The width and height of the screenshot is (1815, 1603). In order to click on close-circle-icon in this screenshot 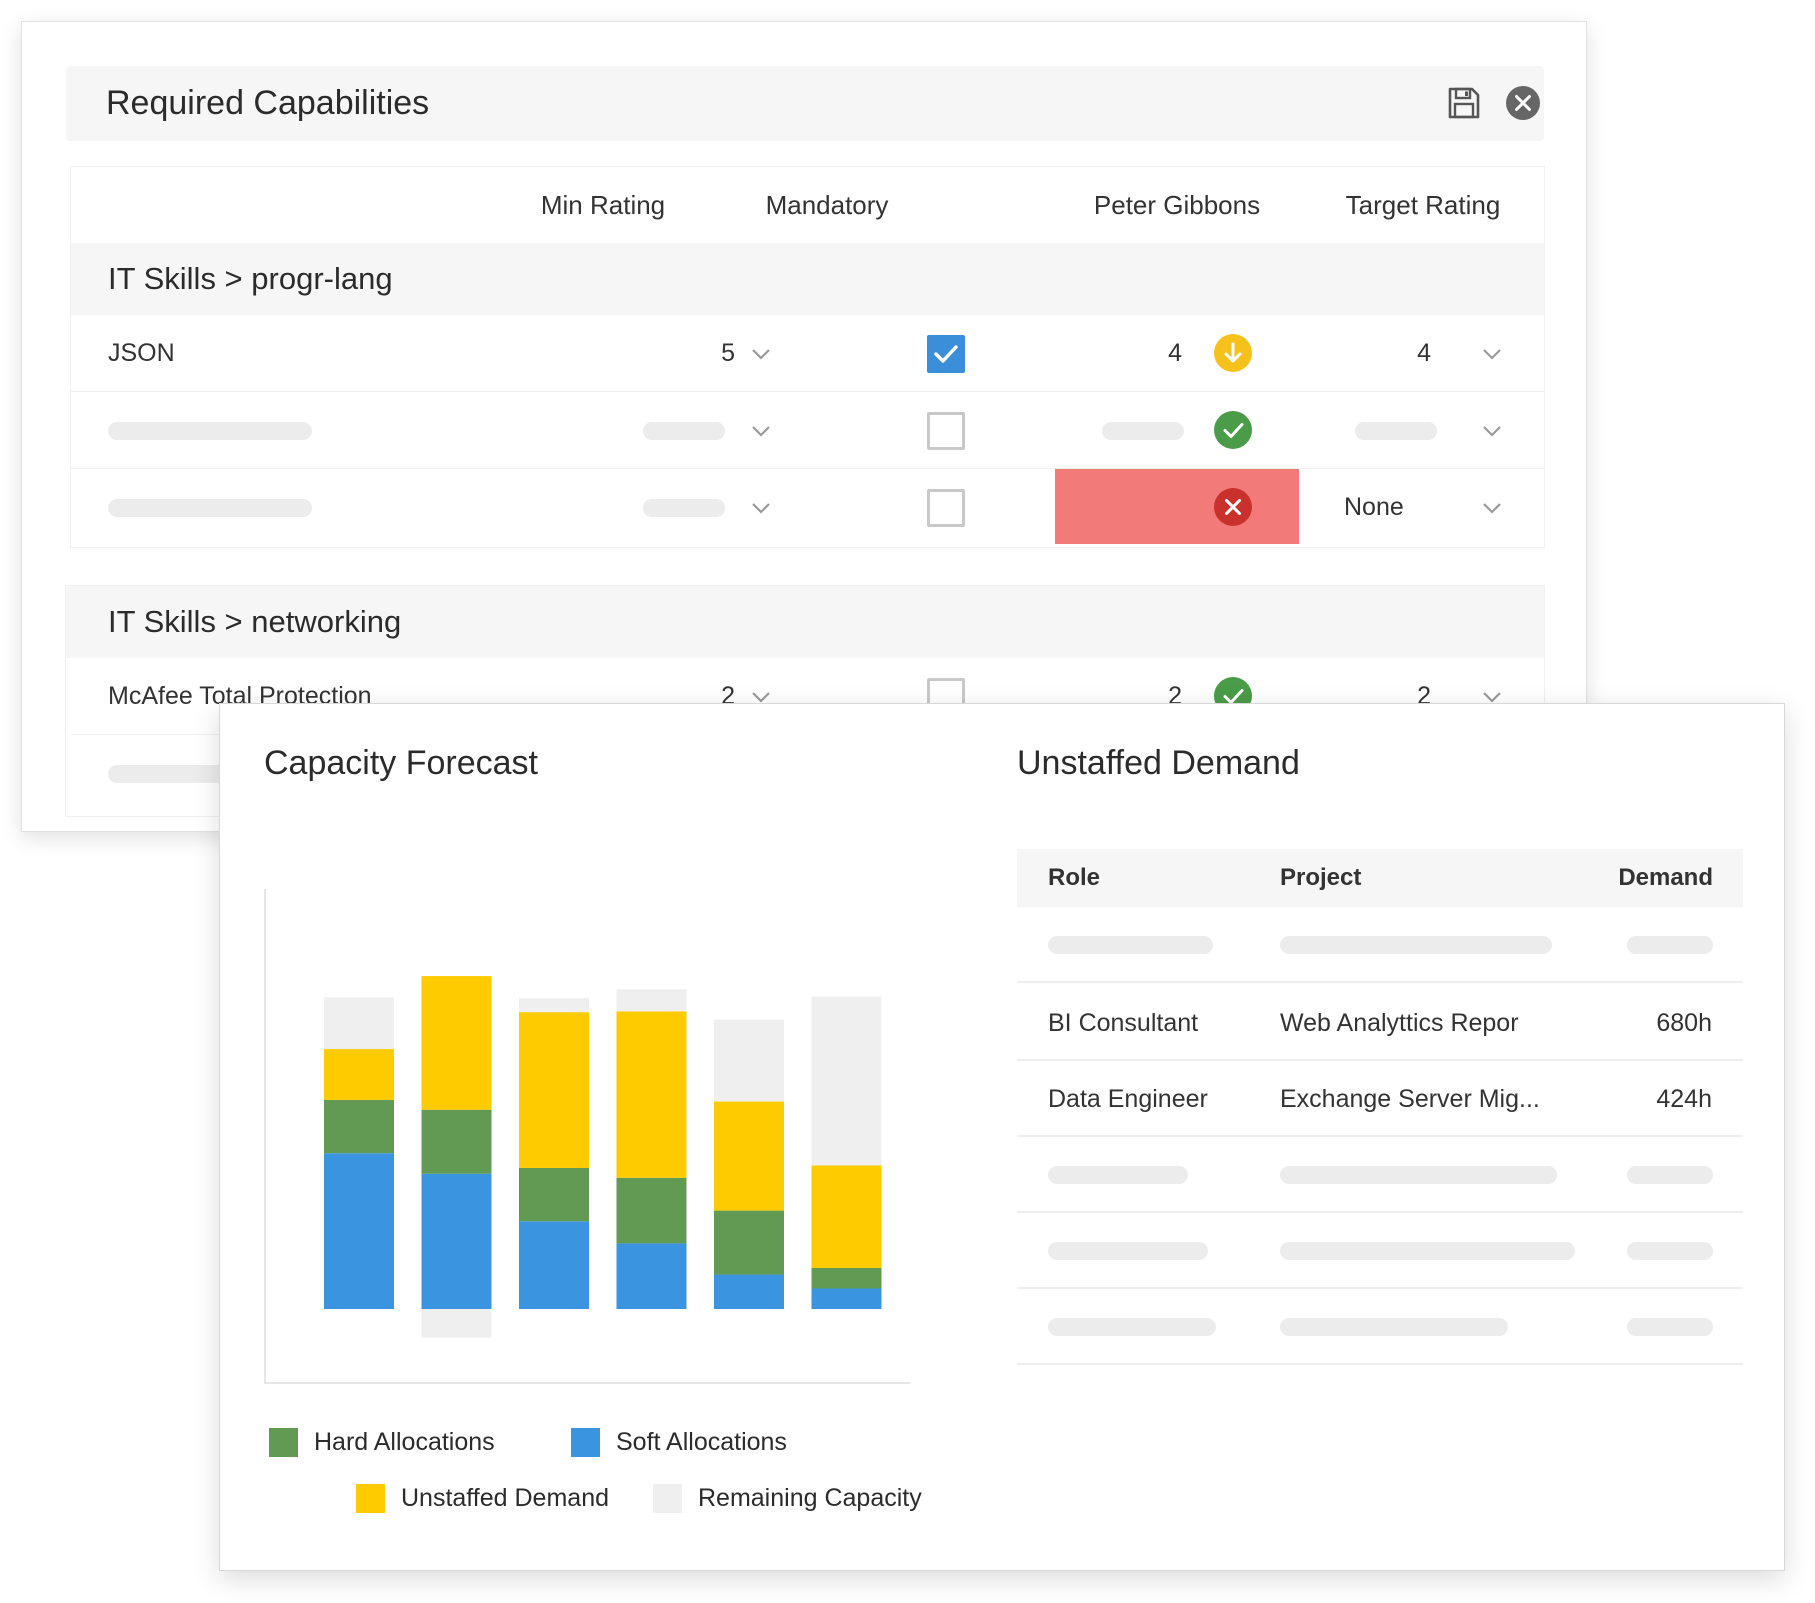, I will do `click(1523, 103)`.